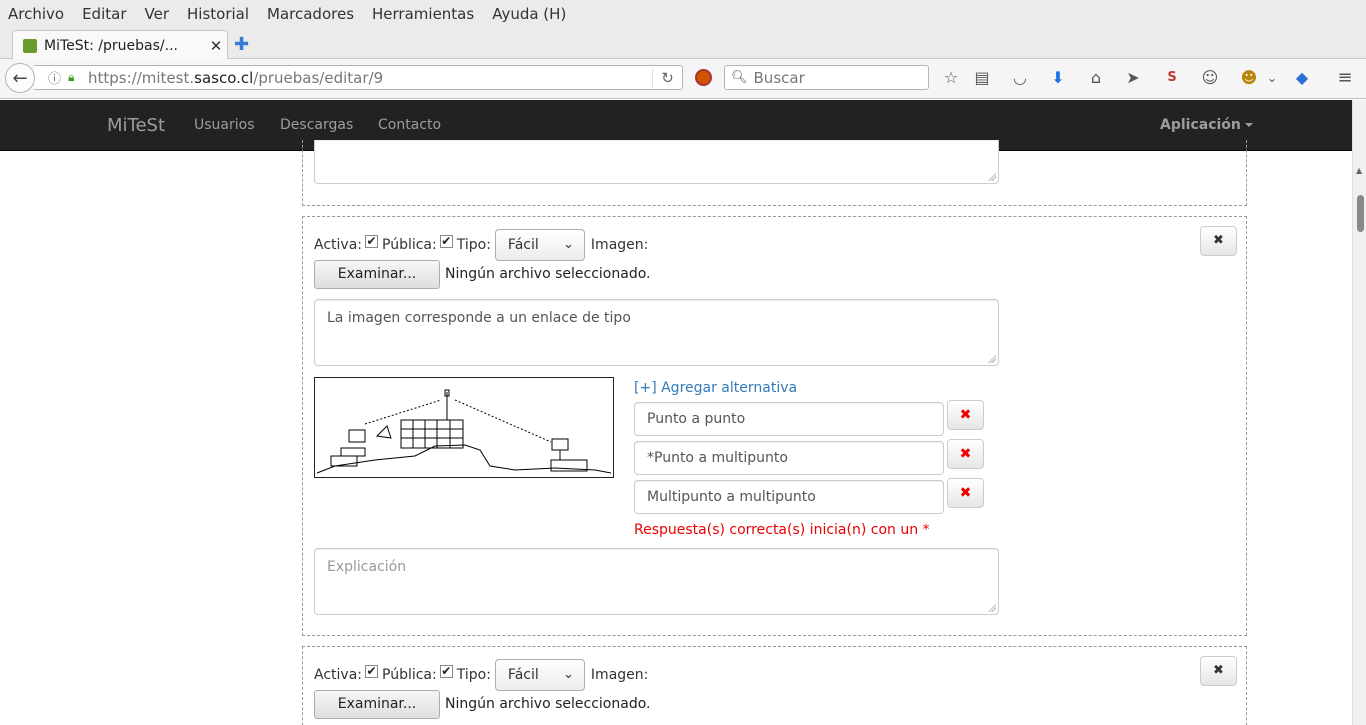 The height and width of the screenshot is (725, 1366). Describe the element at coordinates (656, 581) in the screenshot. I see `explanation-textarea: Explicación` at that location.